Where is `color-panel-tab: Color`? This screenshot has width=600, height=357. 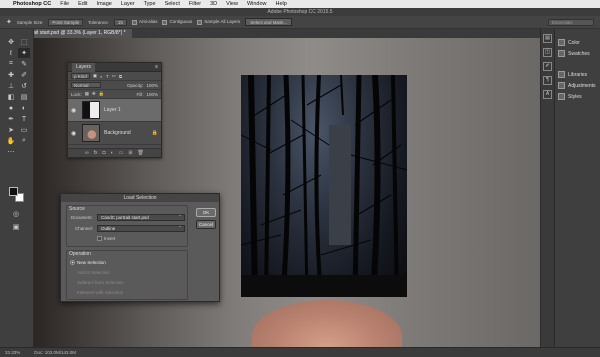
color-panel-tab: Color is located at coordinates (569, 42).